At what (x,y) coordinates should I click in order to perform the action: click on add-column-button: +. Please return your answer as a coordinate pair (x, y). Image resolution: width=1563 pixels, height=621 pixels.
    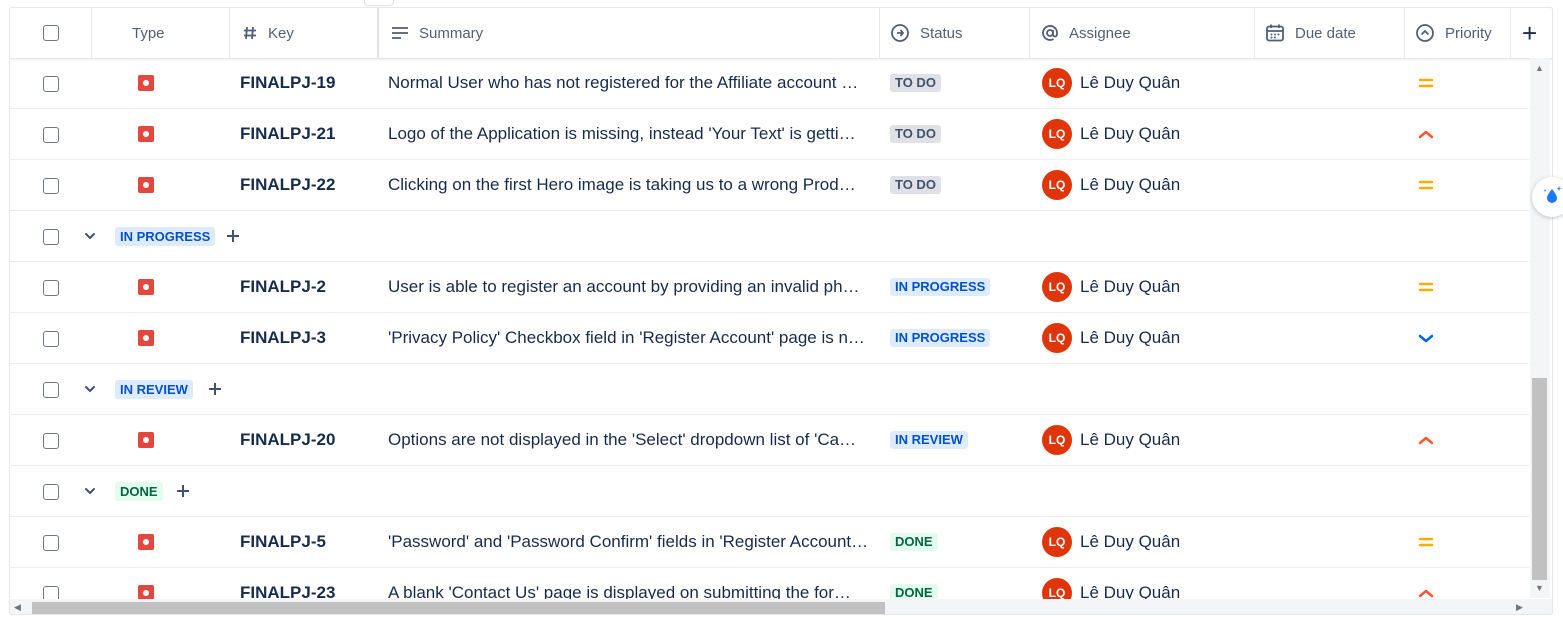
    Looking at the image, I should click on (1529, 33).